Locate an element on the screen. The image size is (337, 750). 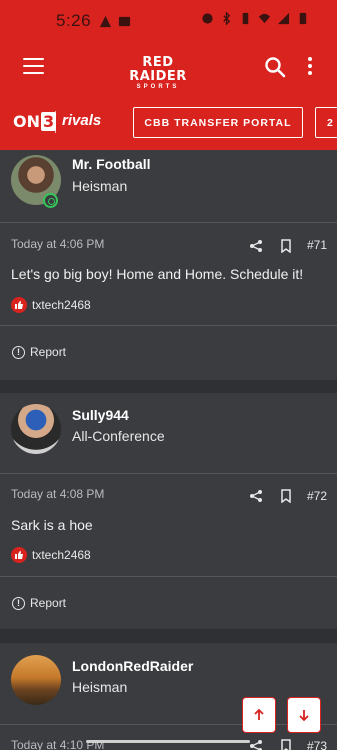
status-time: 5:26 is located at coordinates (74, 20).